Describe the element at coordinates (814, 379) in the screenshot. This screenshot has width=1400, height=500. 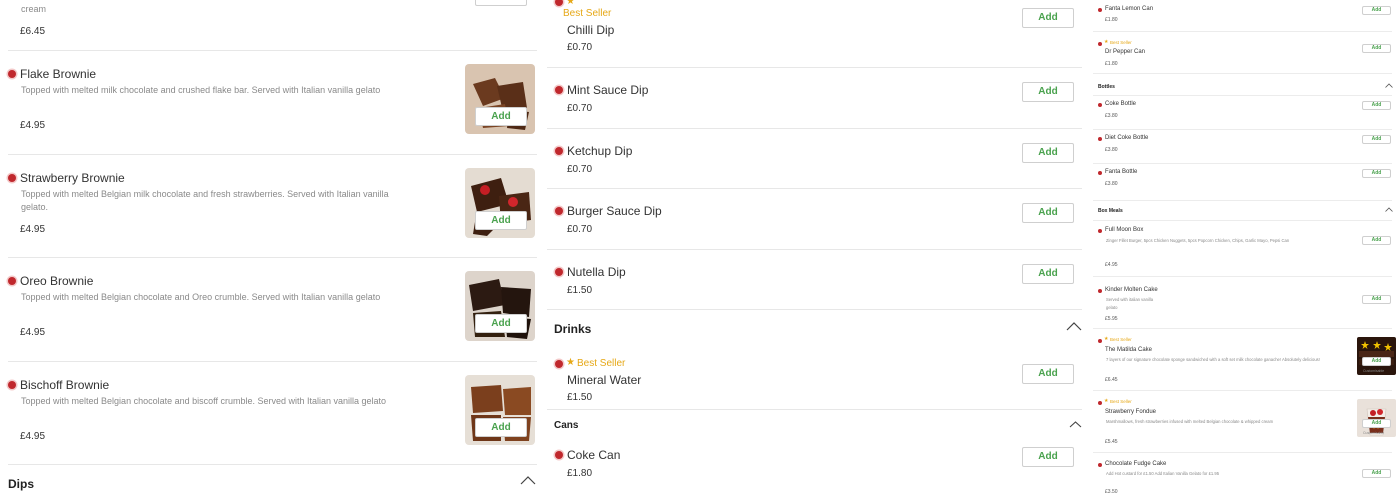
I see `menu-item-mineral-water: ★ Best Seller Mineral Water £1.50 Add` at that location.